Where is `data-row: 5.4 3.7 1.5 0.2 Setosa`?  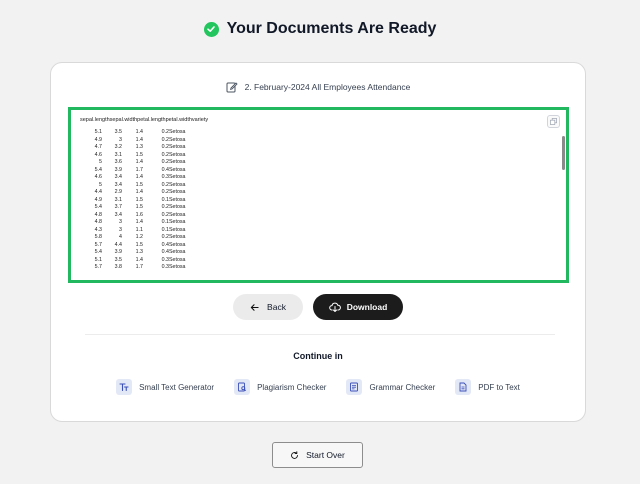 data-row: 5.4 3.7 1.5 0.2 Setosa is located at coordinates (133, 208).